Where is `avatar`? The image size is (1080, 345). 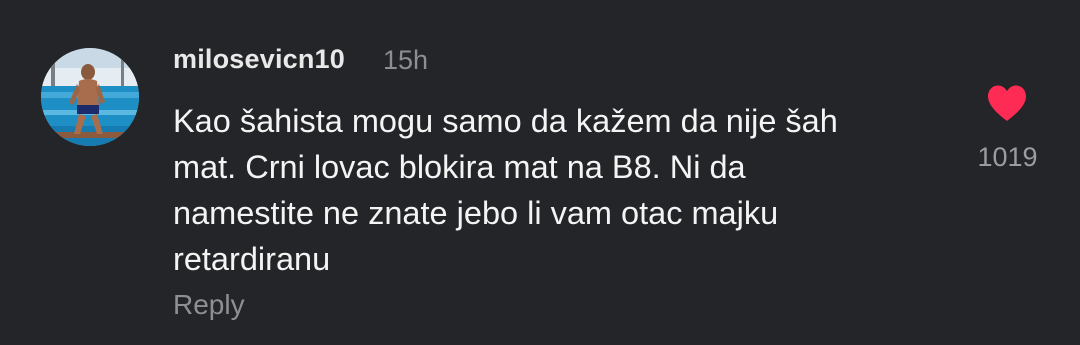 avatar is located at coordinates (90, 97).